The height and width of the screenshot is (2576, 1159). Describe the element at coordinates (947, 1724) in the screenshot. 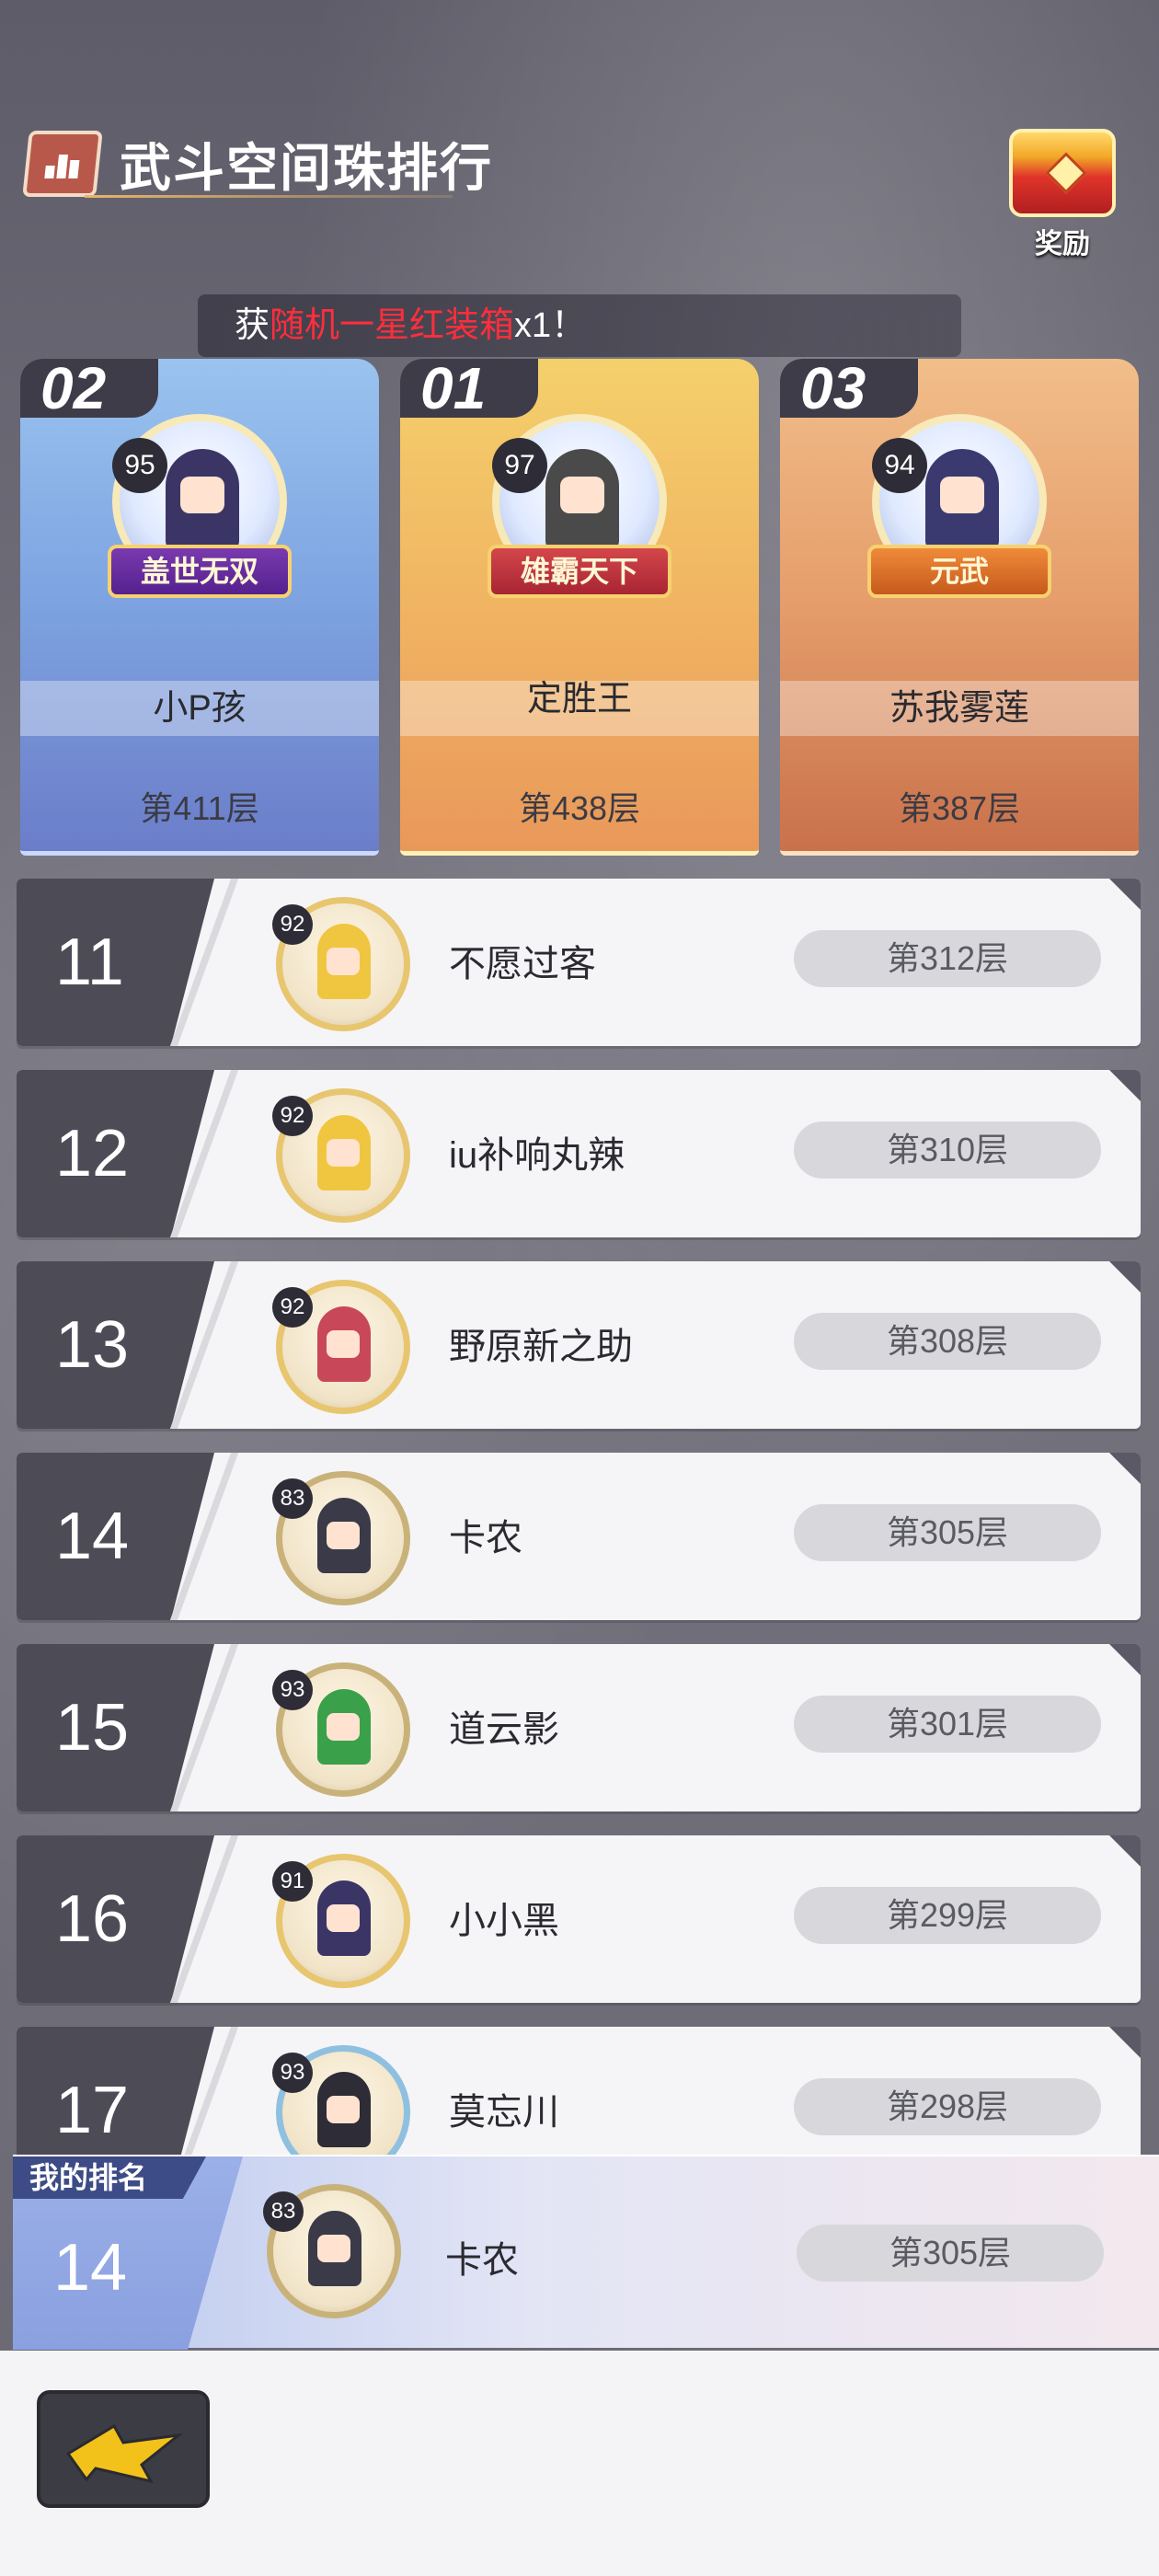

I see `floor-value: 第301层` at that location.